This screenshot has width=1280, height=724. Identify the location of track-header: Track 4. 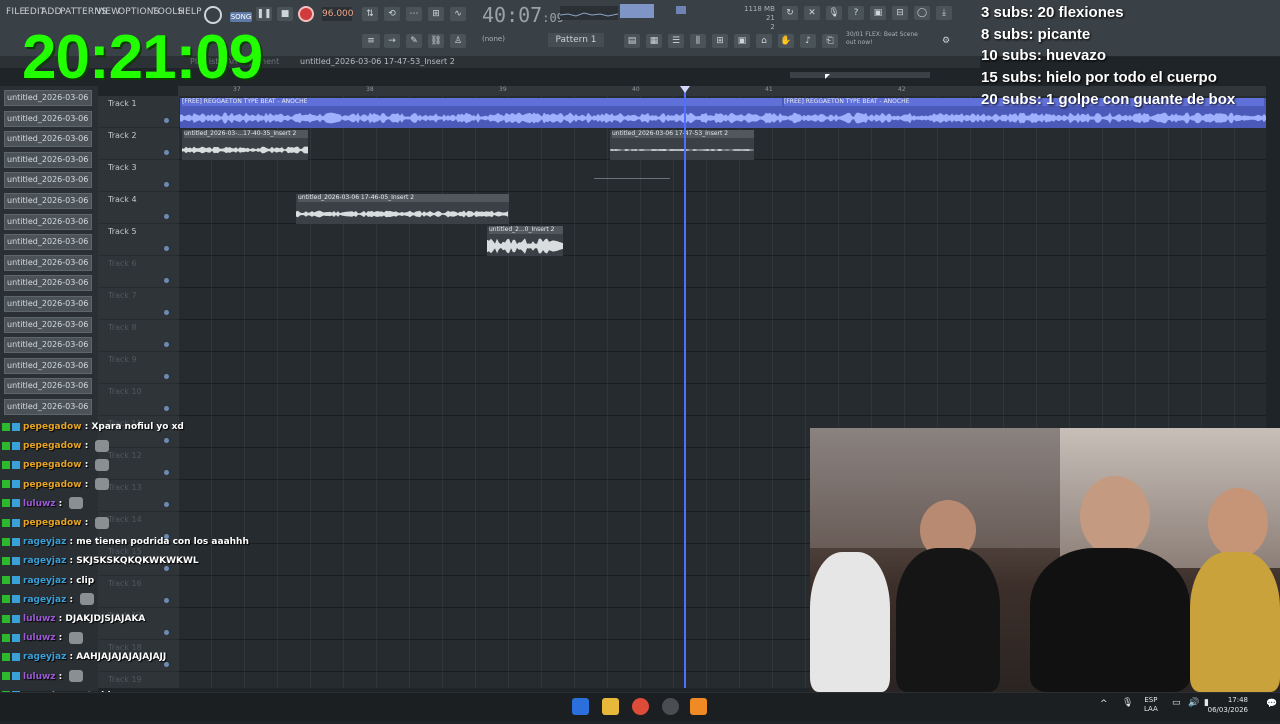
(138, 208).